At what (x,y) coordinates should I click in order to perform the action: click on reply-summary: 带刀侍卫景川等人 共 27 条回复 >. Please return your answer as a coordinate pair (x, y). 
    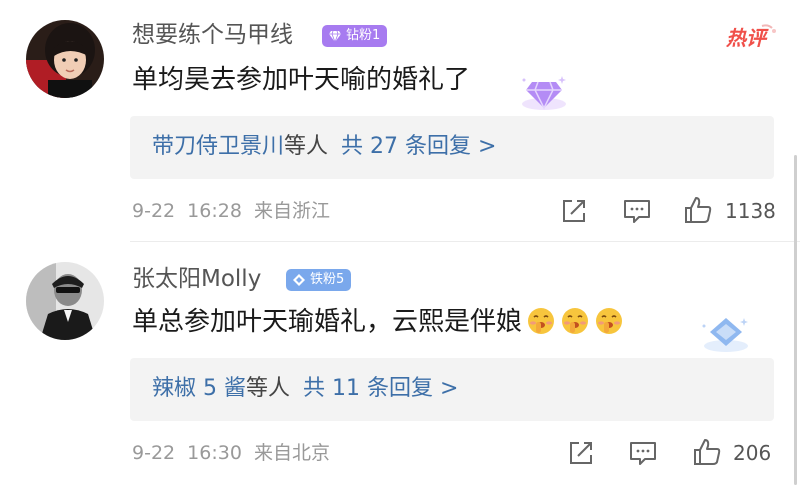
    Looking at the image, I should click on (324, 147).